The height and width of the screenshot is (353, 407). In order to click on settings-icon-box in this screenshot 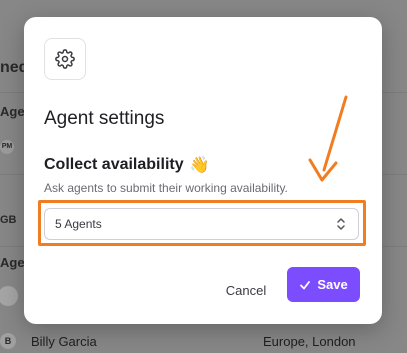, I will do `click(65, 59)`.